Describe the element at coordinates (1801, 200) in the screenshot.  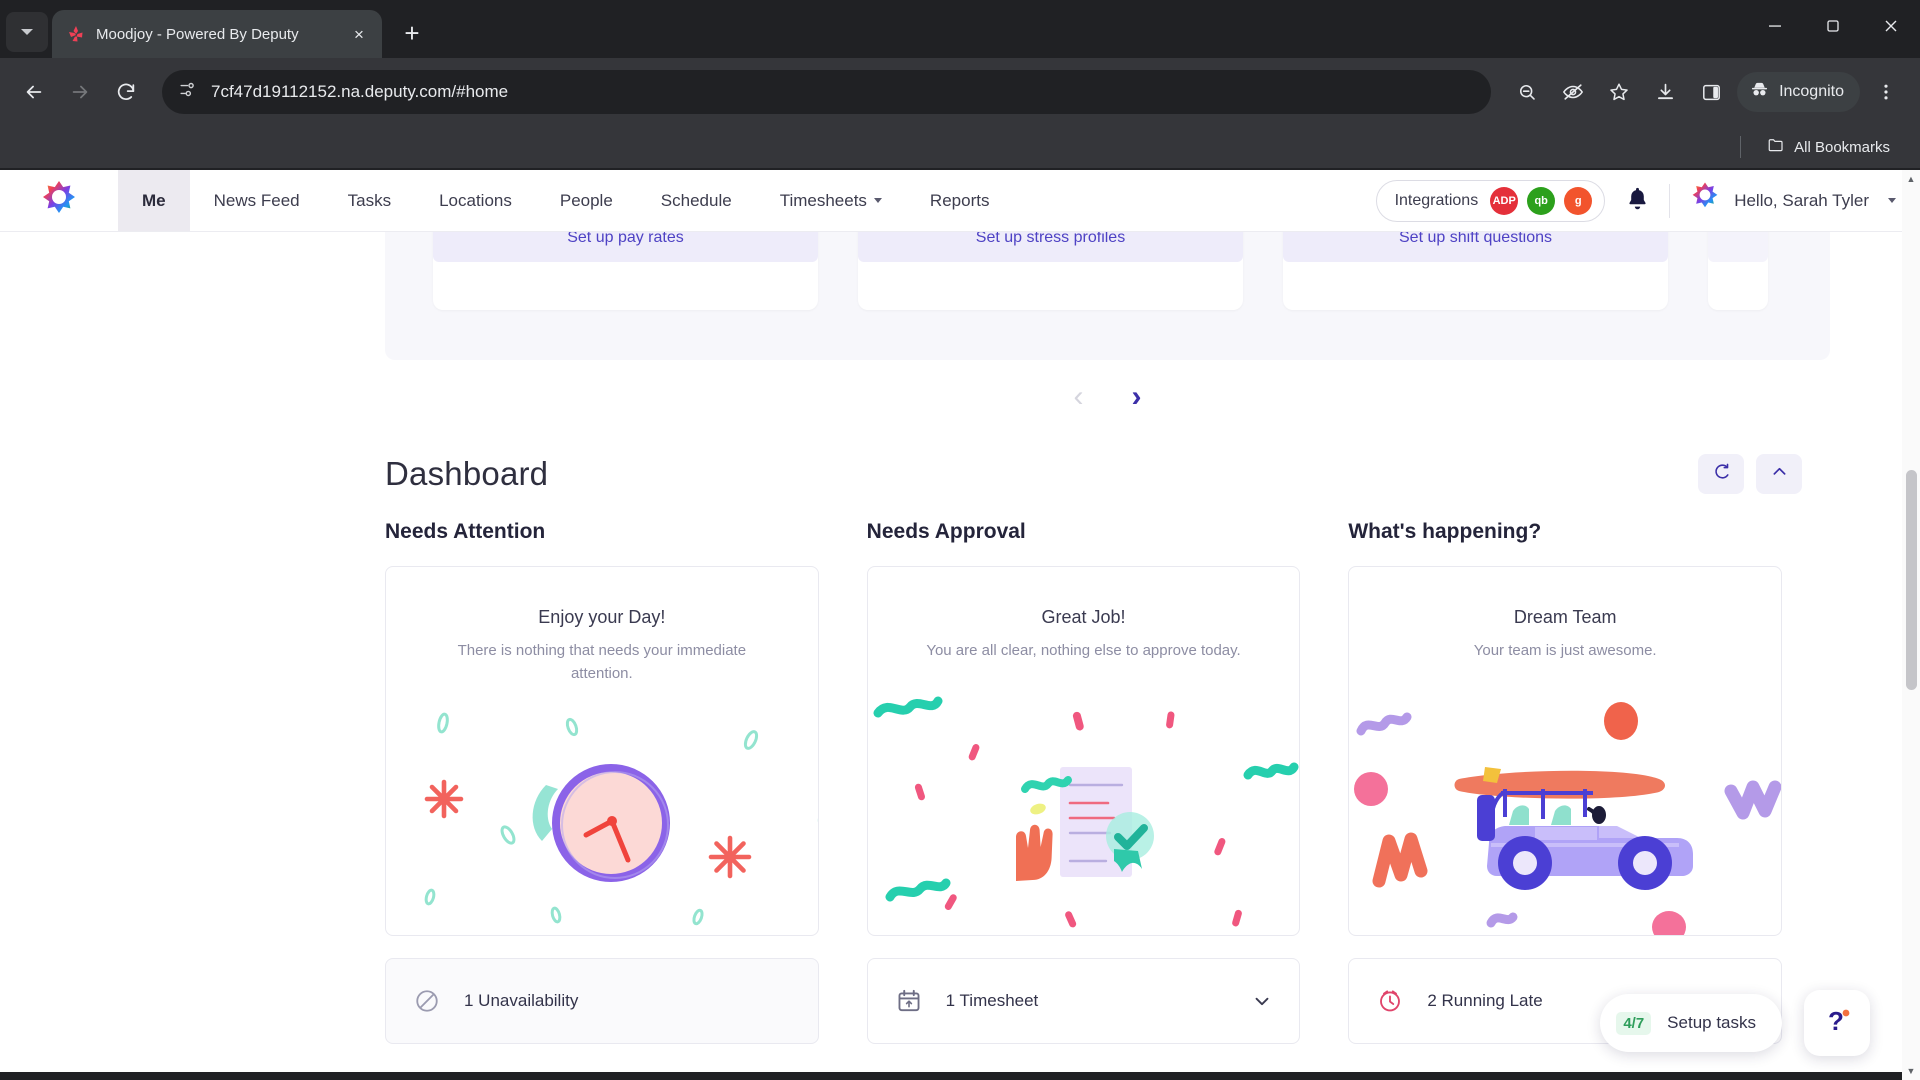
I see `user-greeting: Hello, Sarah Tyler` at that location.